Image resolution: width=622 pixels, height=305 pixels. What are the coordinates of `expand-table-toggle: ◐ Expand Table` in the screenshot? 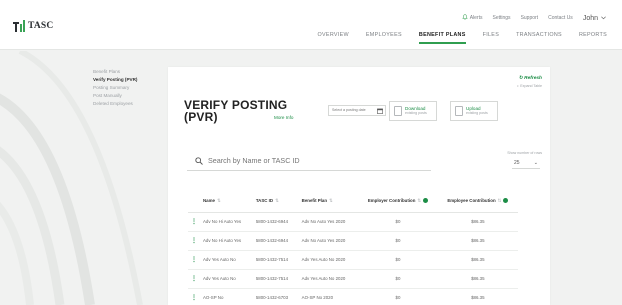 It's located at (529, 86).